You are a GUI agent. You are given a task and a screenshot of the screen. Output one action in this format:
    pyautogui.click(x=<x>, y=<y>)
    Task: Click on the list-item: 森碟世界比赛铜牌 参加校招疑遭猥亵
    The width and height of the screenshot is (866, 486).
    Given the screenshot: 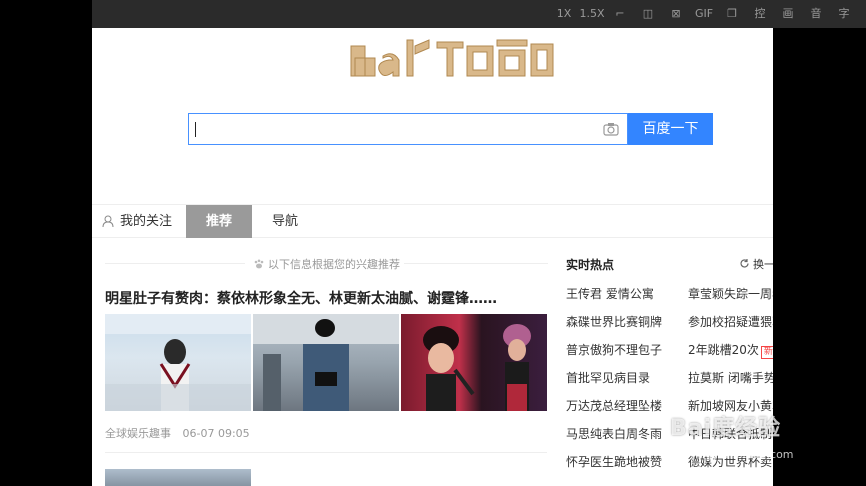 What is the action you would take?
    pyautogui.click(x=669, y=327)
    